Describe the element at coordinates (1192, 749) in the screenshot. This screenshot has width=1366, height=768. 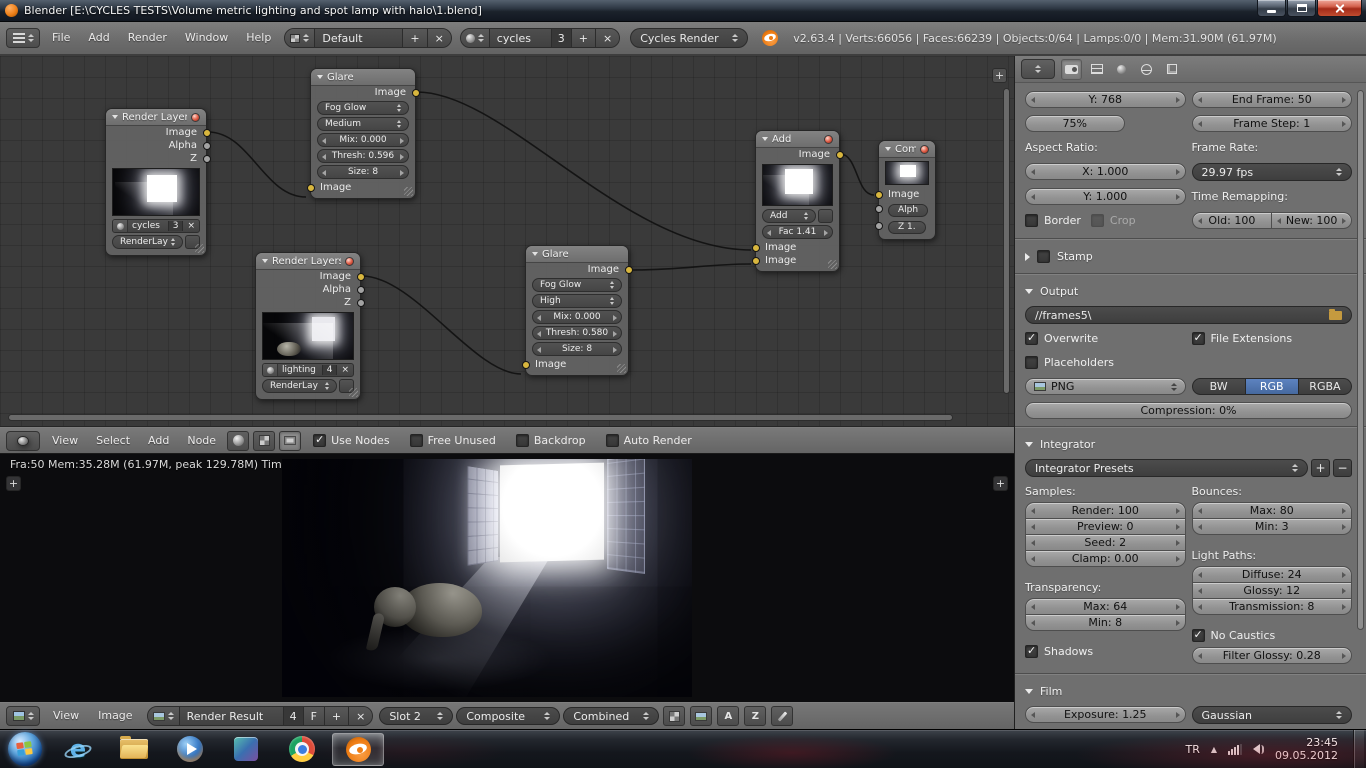
I see `language-indicator: TR` at that location.